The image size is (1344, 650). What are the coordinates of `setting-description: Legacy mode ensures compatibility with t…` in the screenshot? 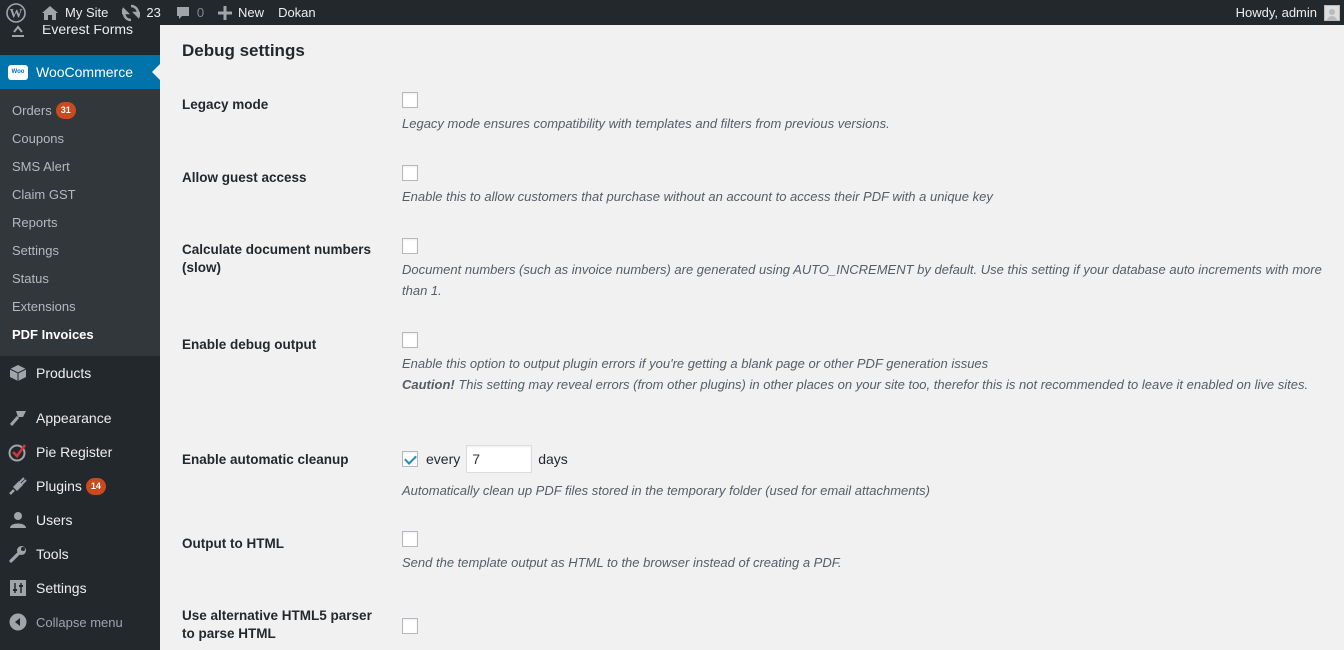 It's located at (646, 123).